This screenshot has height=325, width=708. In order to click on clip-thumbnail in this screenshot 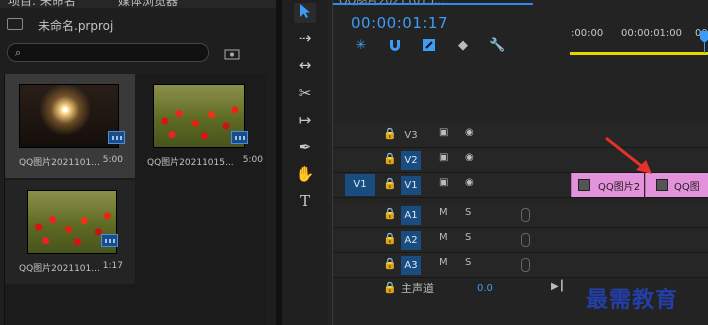, I will do `click(69, 116)`.